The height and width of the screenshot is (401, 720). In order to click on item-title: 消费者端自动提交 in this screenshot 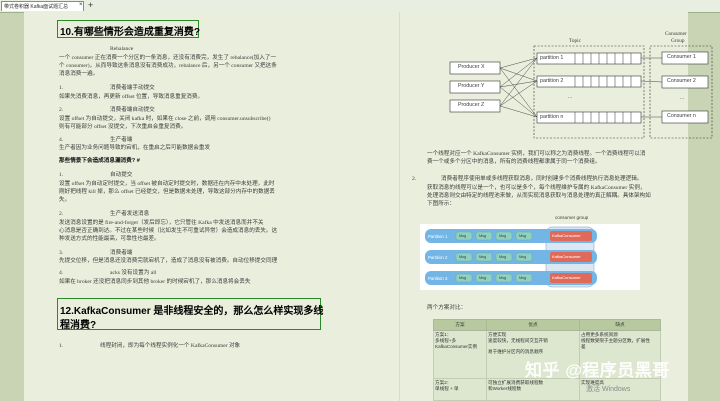, I will do `click(132, 110)`.